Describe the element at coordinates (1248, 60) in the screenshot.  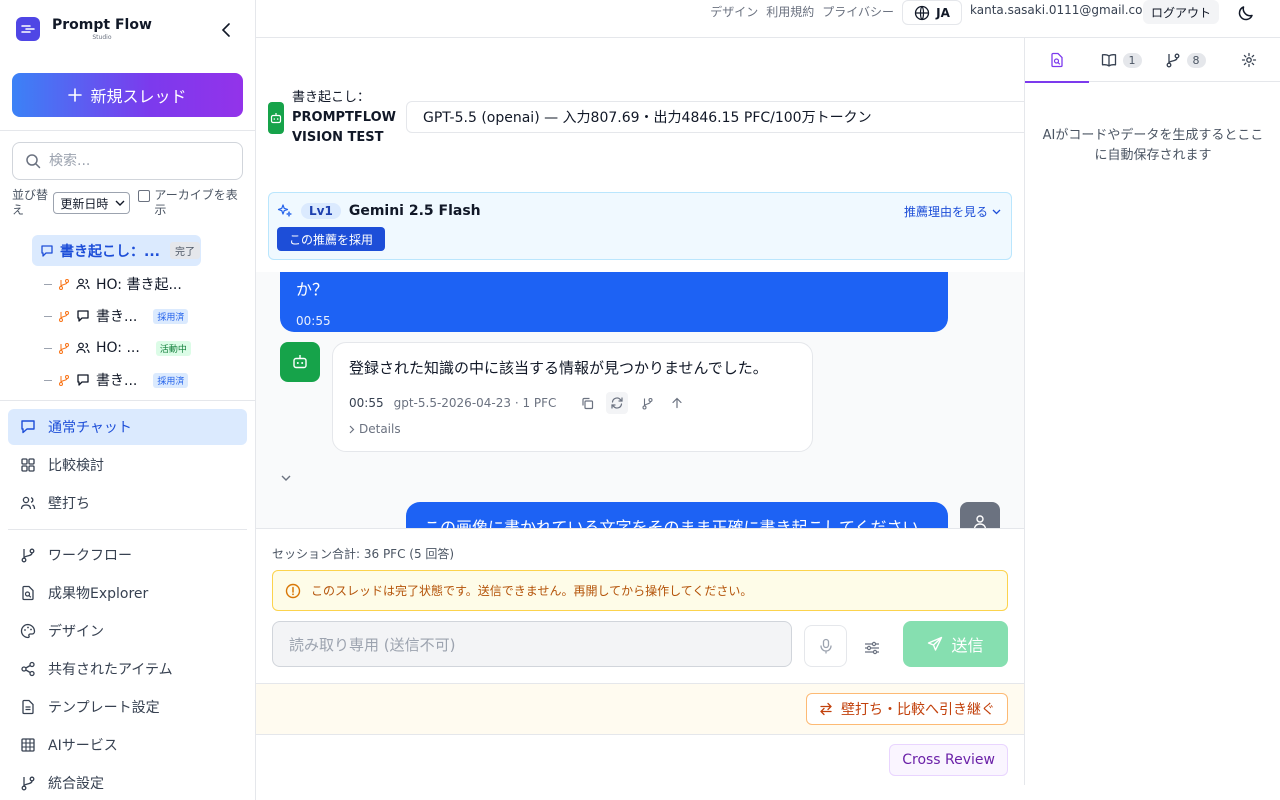
I see `tab-settings` at that location.